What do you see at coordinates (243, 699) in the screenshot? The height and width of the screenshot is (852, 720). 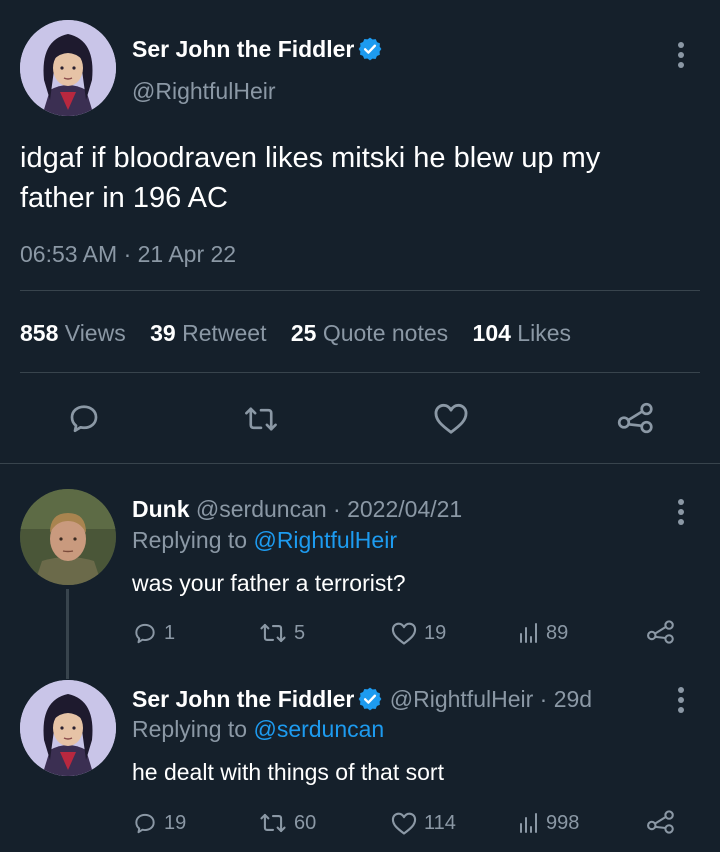 I see `reply-display-name: Ser John the Fiddler` at bounding box center [243, 699].